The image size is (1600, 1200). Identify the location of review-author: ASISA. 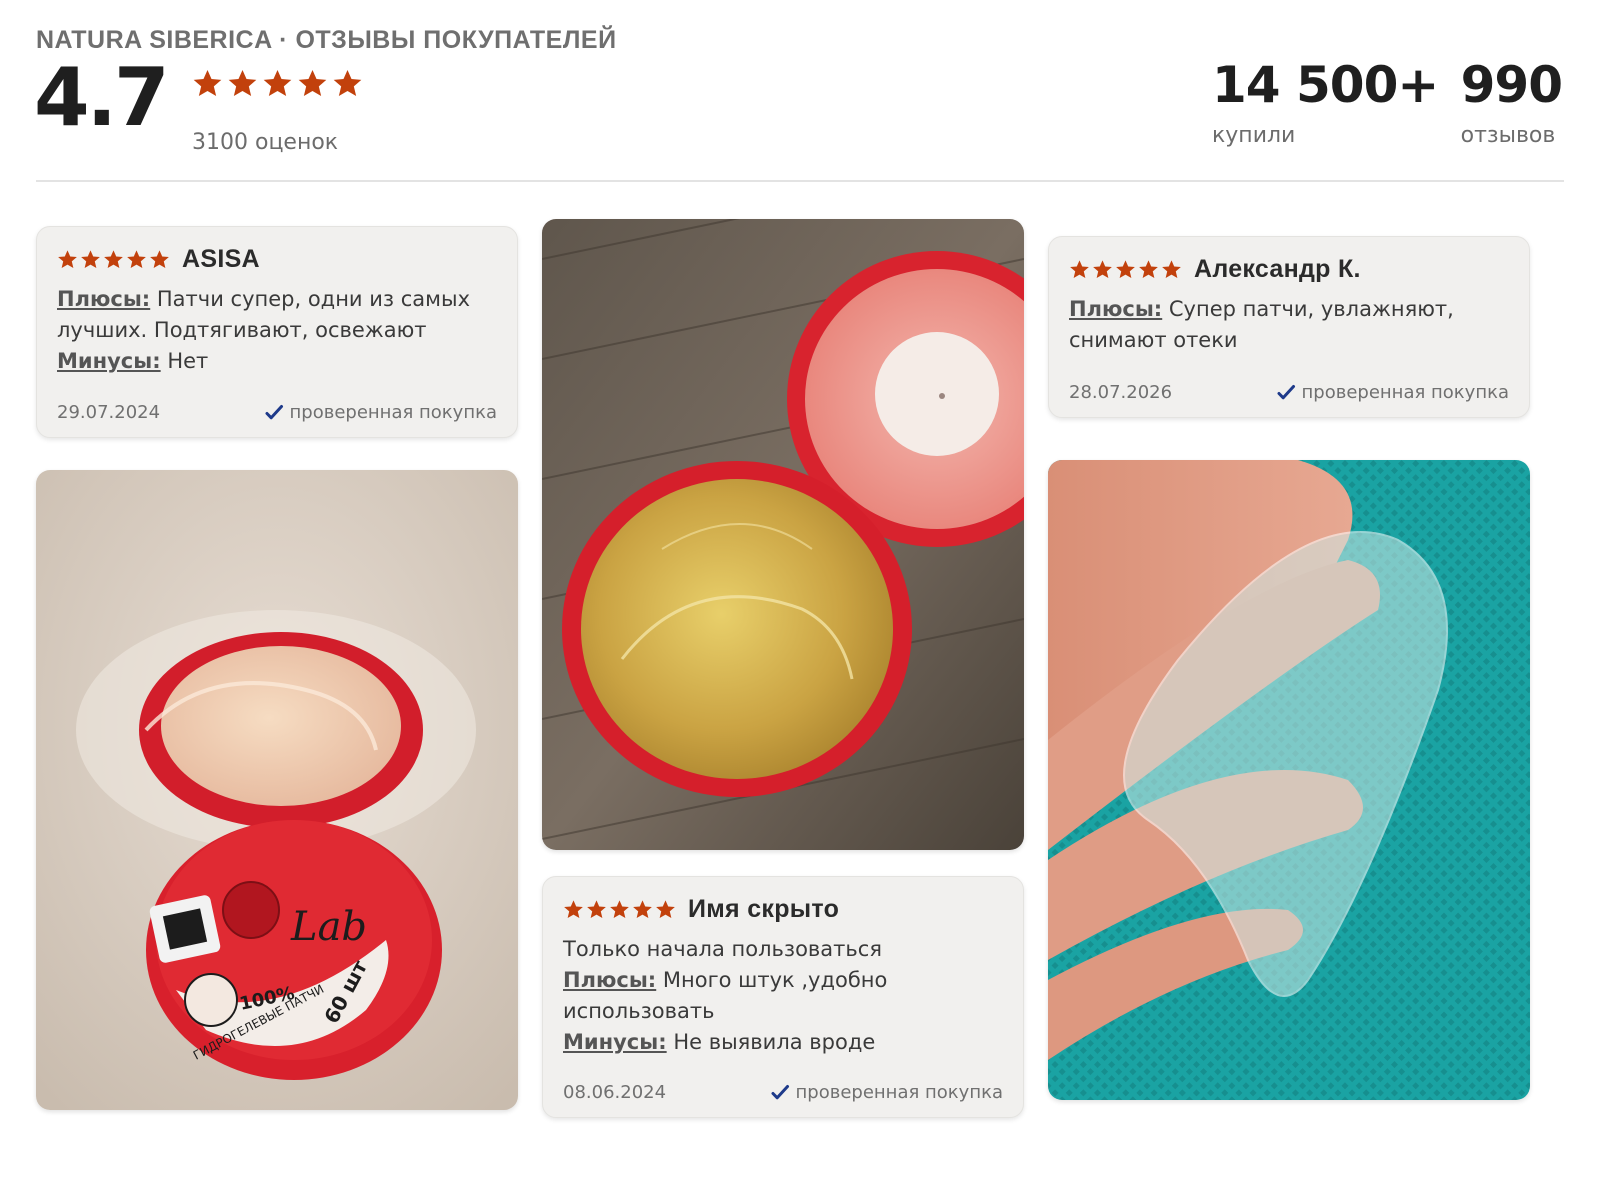
(221, 259).